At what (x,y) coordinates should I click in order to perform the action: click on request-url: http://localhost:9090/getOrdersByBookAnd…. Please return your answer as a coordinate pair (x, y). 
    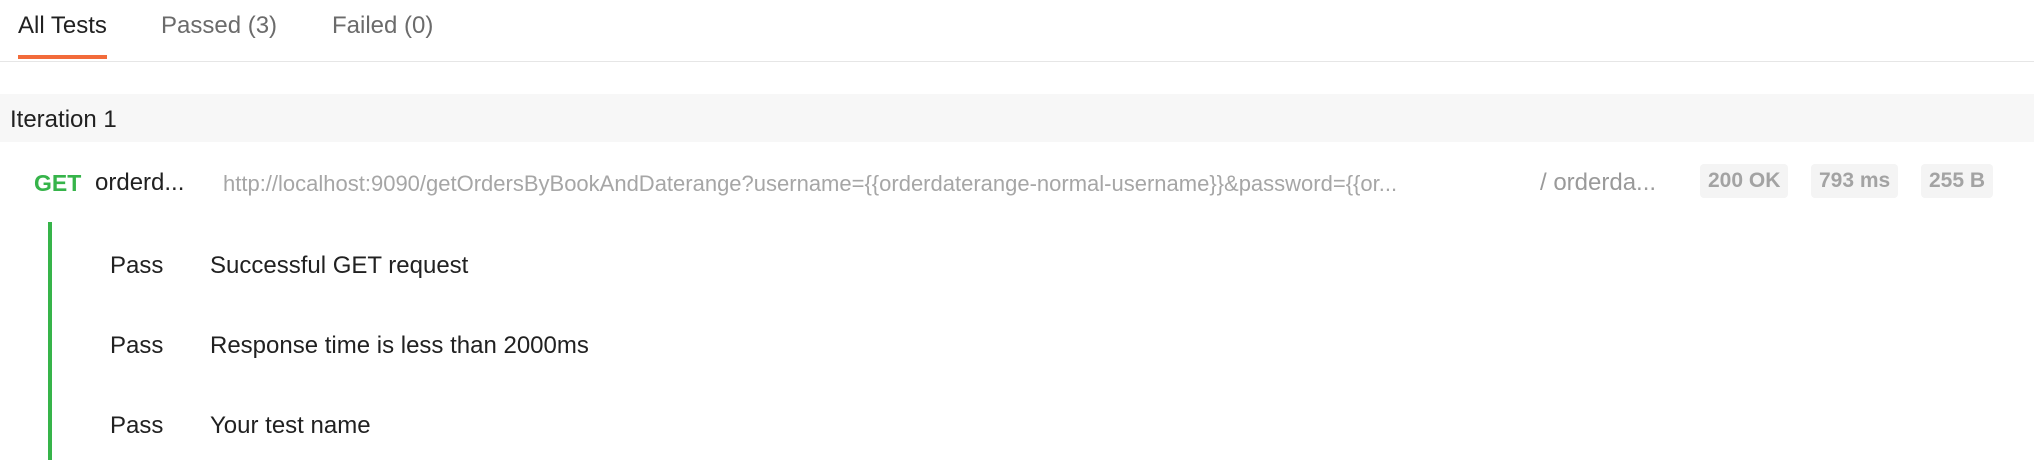
    Looking at the image, I should click on (810, 183).